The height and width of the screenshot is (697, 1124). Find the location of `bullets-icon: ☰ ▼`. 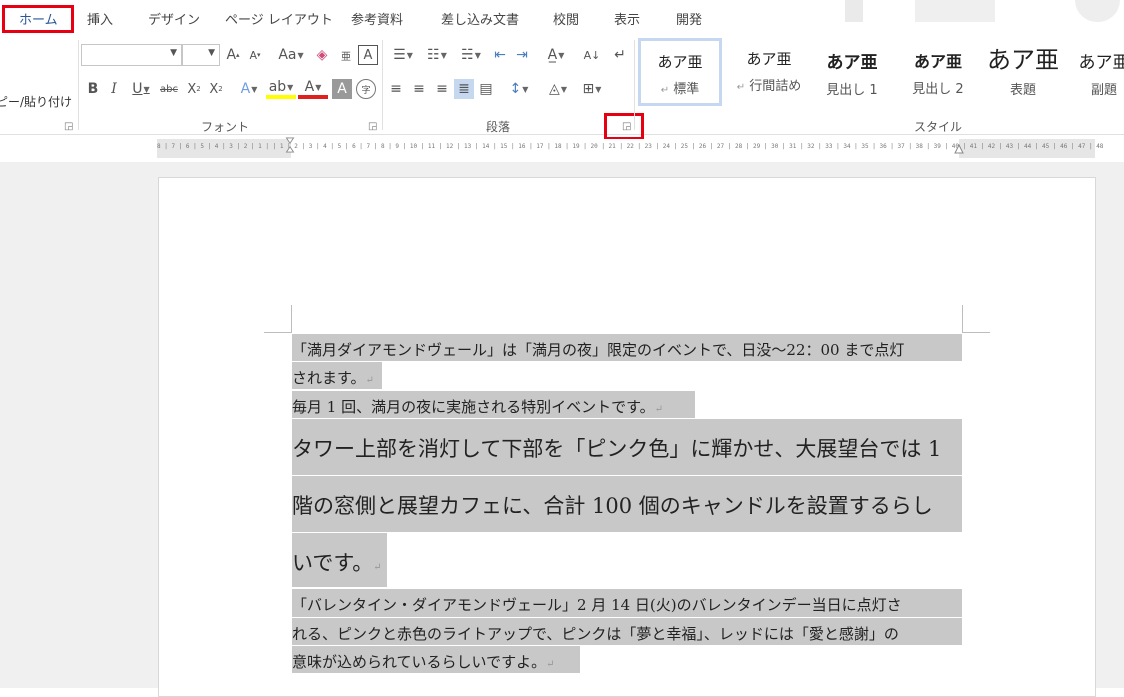

bullets-icon: ☰ ▼ is located at coordinates (403, 55).